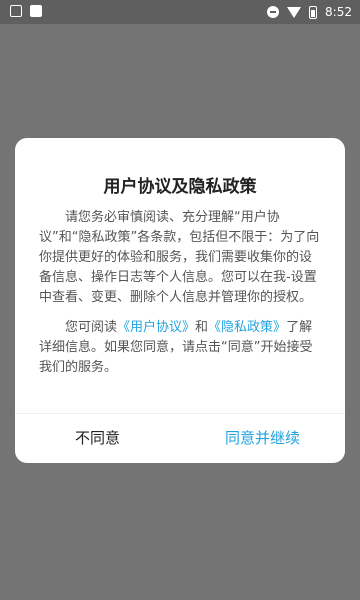 Image resolution: width=360 pixels, height=600 pixels. I want to click on image-notification-icon, so click(16, 11).